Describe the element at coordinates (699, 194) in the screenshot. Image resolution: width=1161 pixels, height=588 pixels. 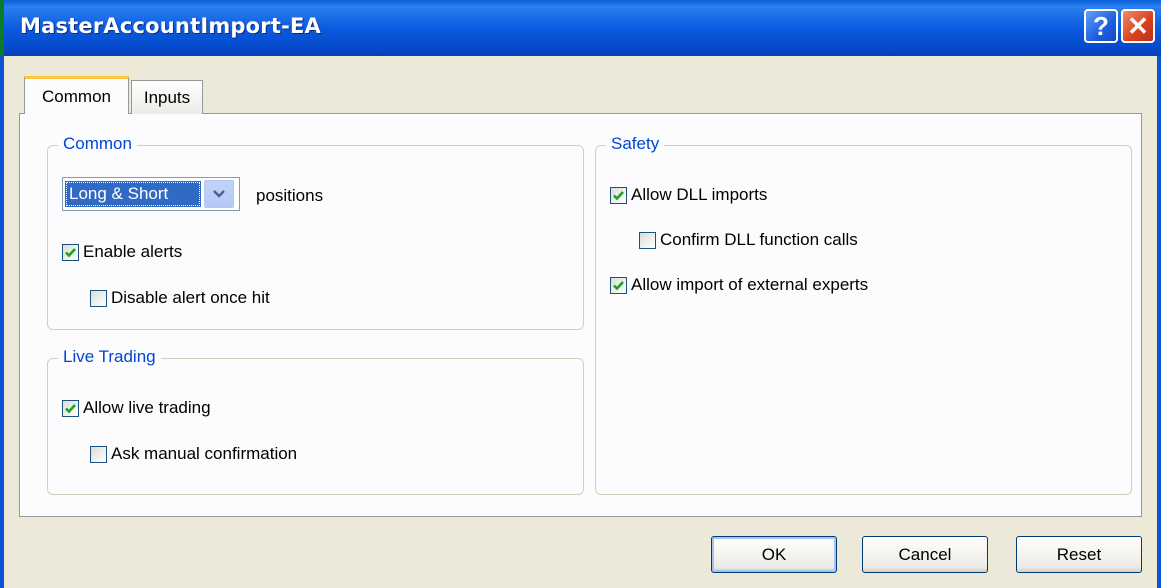
I see `allow-dll-imports-label: Allow DLL imports` at that location.